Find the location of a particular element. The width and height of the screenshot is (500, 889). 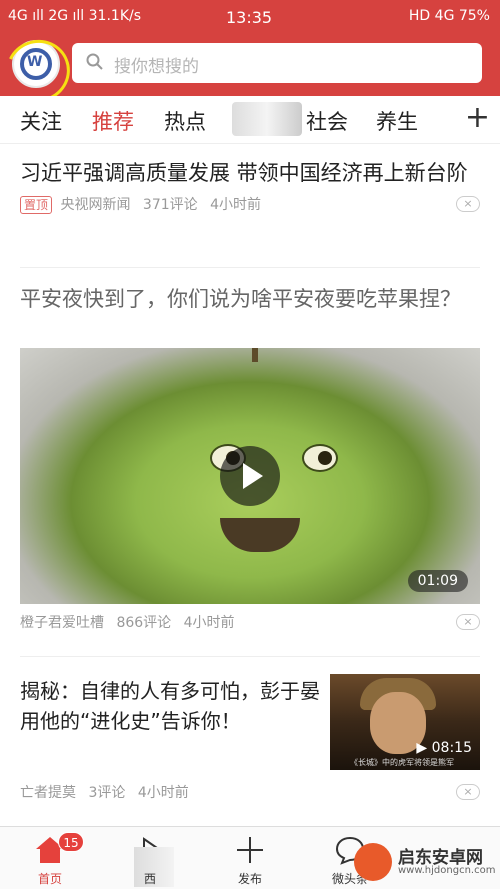

tab-recommend: 推荐 is located at coordinates (113, 121).